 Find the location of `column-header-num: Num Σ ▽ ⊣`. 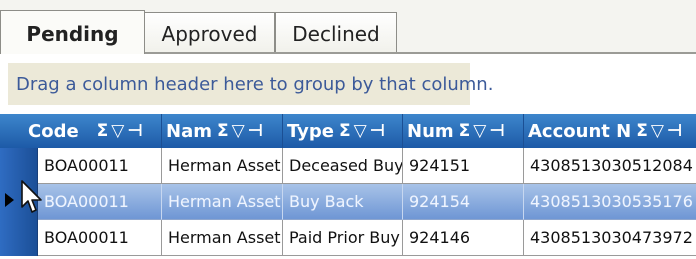

column-header-num: Num Σ ▽ ⊣ is located at coordinates (463, 131).